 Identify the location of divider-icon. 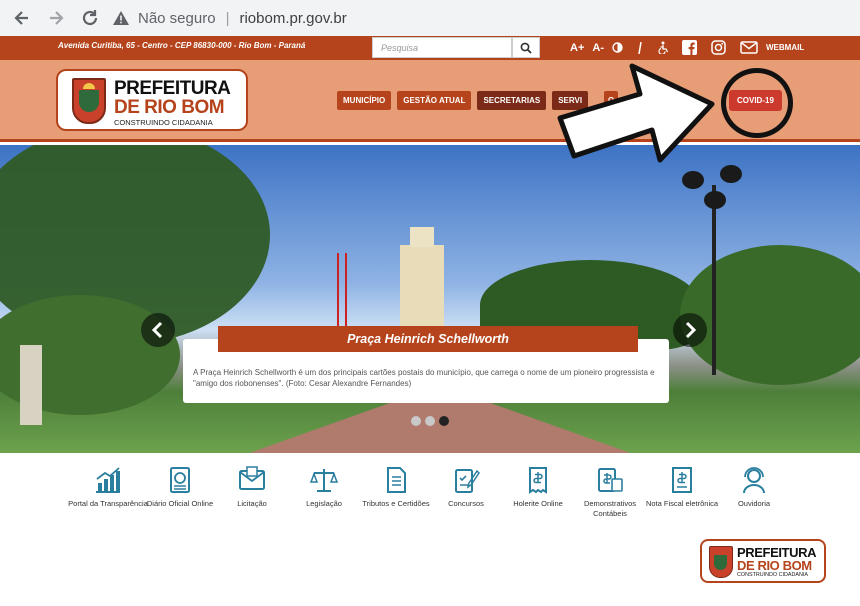
(640, 47).